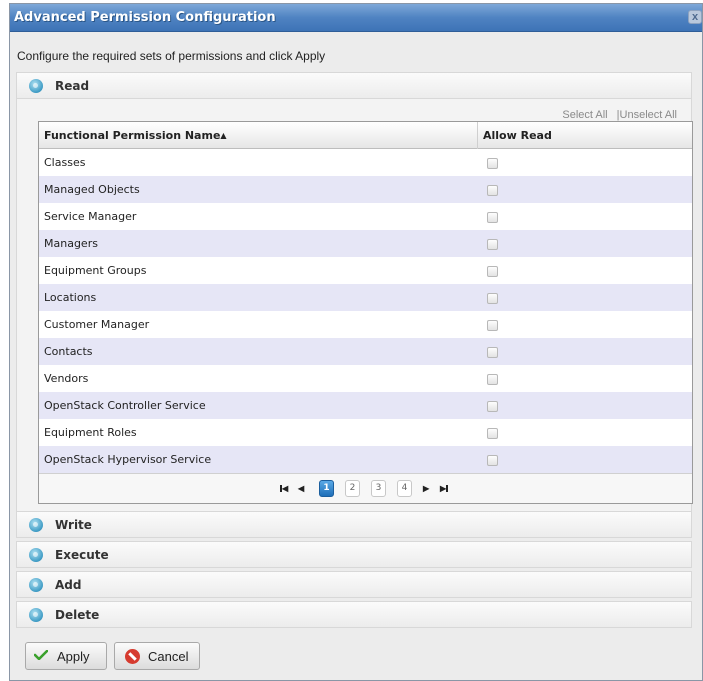  Describe the element at coordinates (365, 243) in the screenshot. I see `table-row: Managers` at that location.